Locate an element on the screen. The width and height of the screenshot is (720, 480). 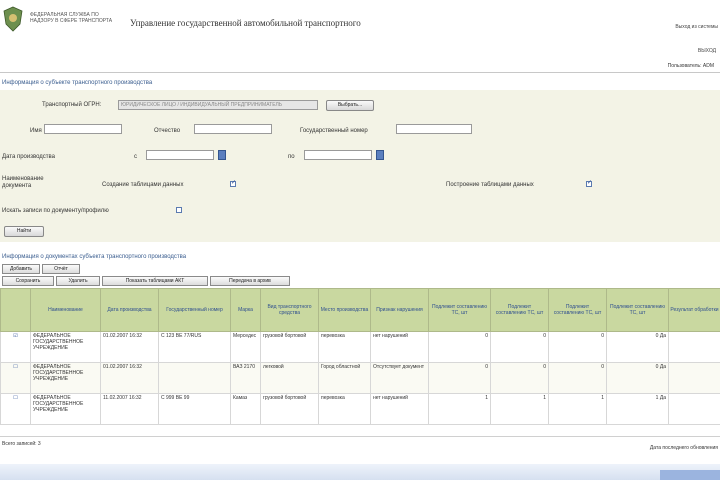
name-input is located at coordinates (83, 129).